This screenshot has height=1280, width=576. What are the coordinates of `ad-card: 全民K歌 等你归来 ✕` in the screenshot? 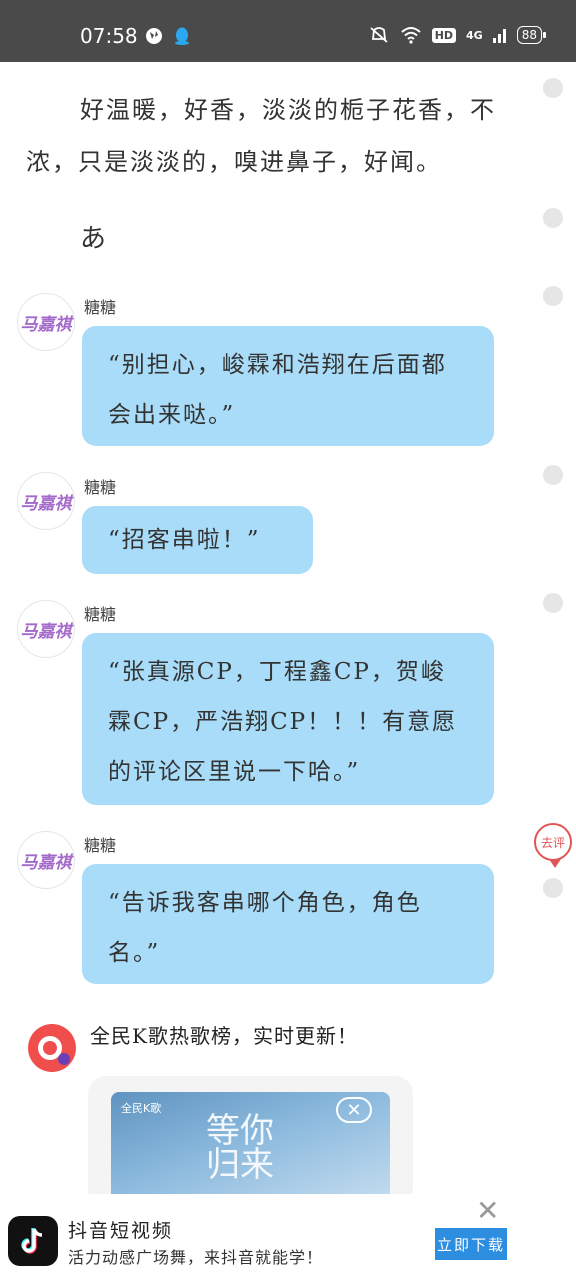 It's located at (250, 1141).